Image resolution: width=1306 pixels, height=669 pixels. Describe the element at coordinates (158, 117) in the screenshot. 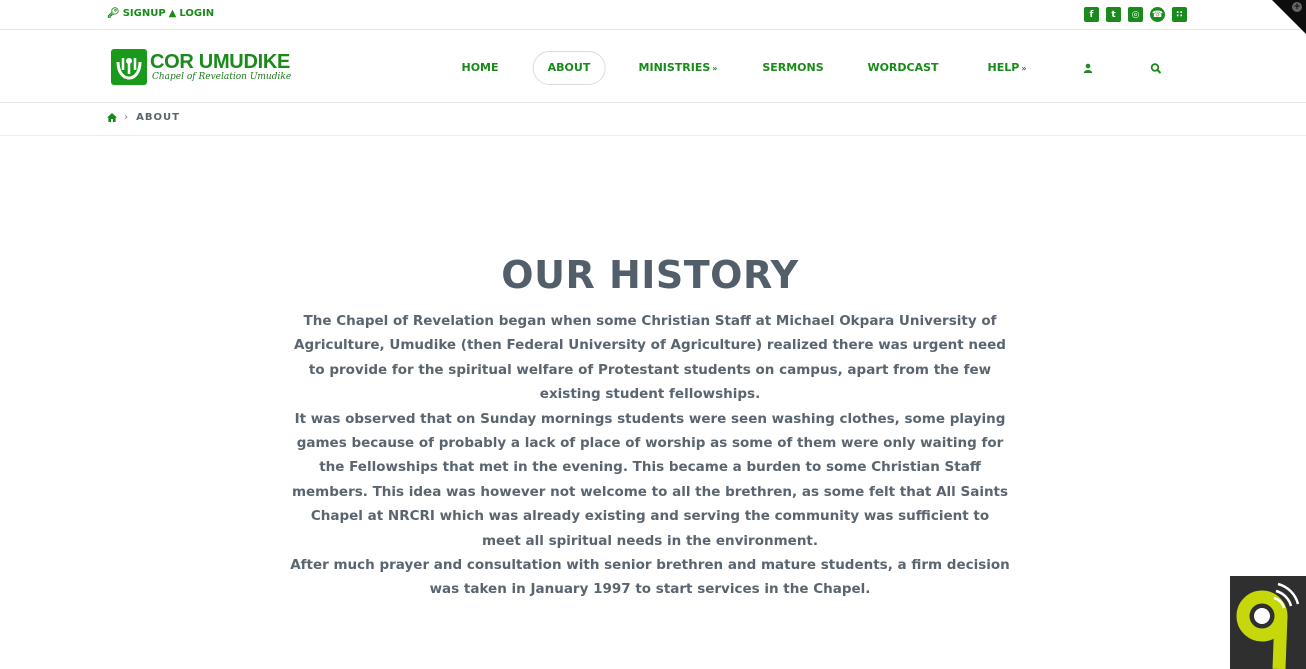

I see `breadcrumb-current: ABOUT` at that location.